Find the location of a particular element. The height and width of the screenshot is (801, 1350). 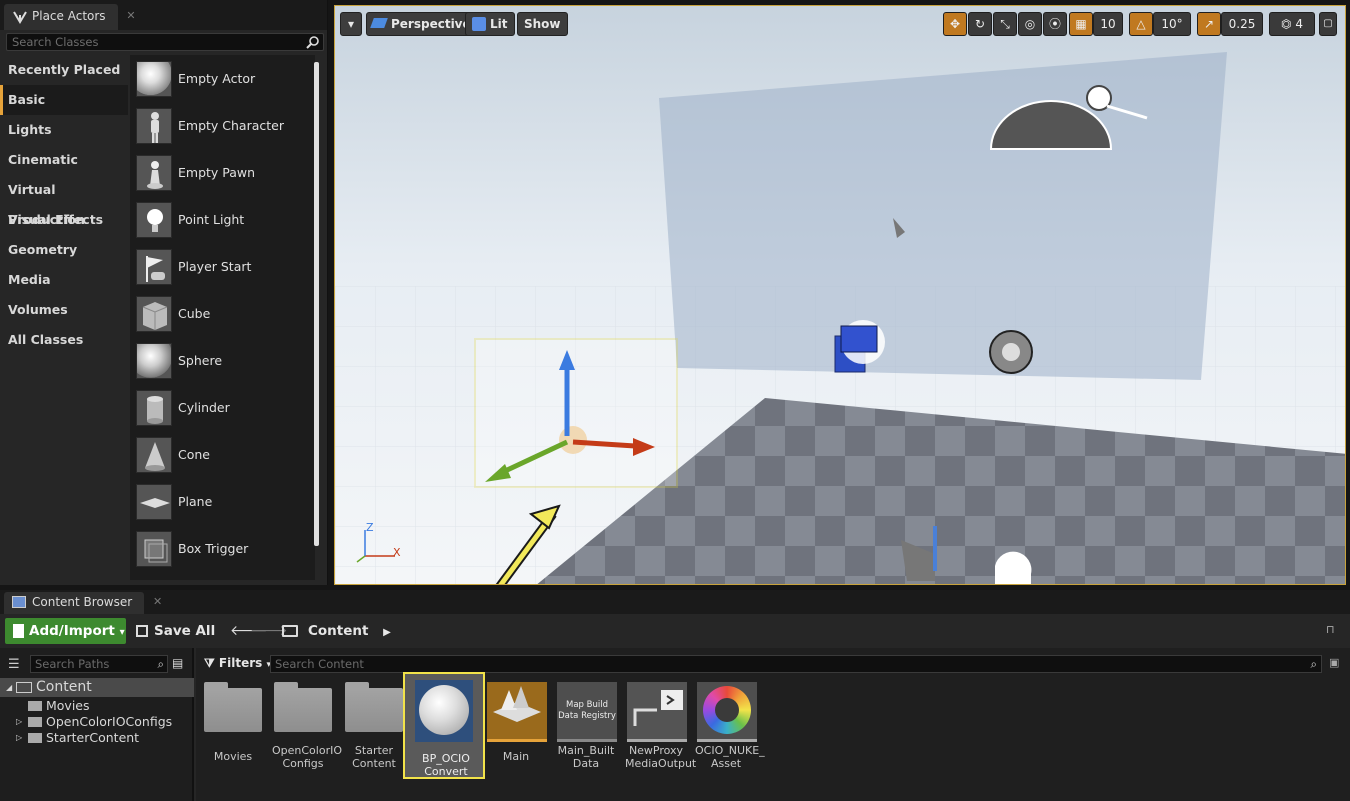

new-file-icon is located at coordinates (18, 631).